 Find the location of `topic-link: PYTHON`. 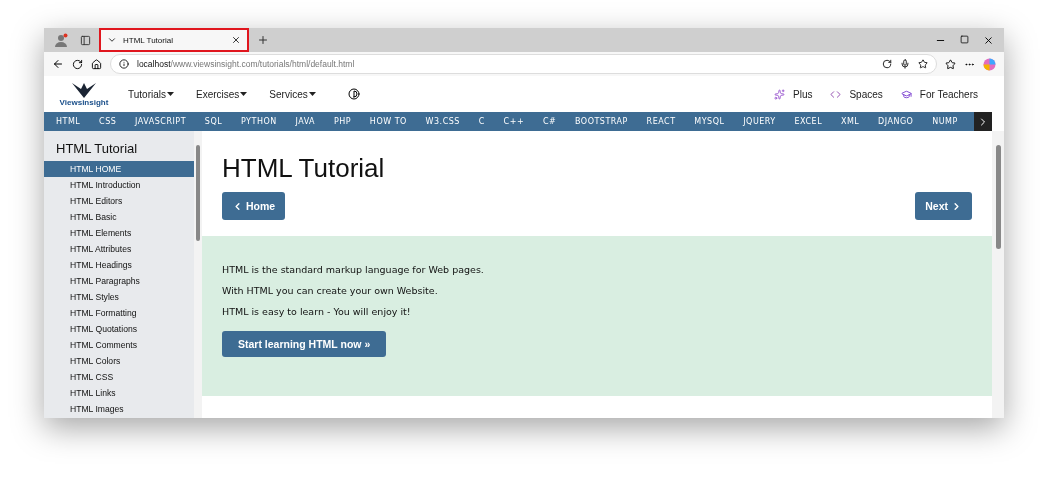

topic-link: PYTHON is located at coordinates (263, 121).